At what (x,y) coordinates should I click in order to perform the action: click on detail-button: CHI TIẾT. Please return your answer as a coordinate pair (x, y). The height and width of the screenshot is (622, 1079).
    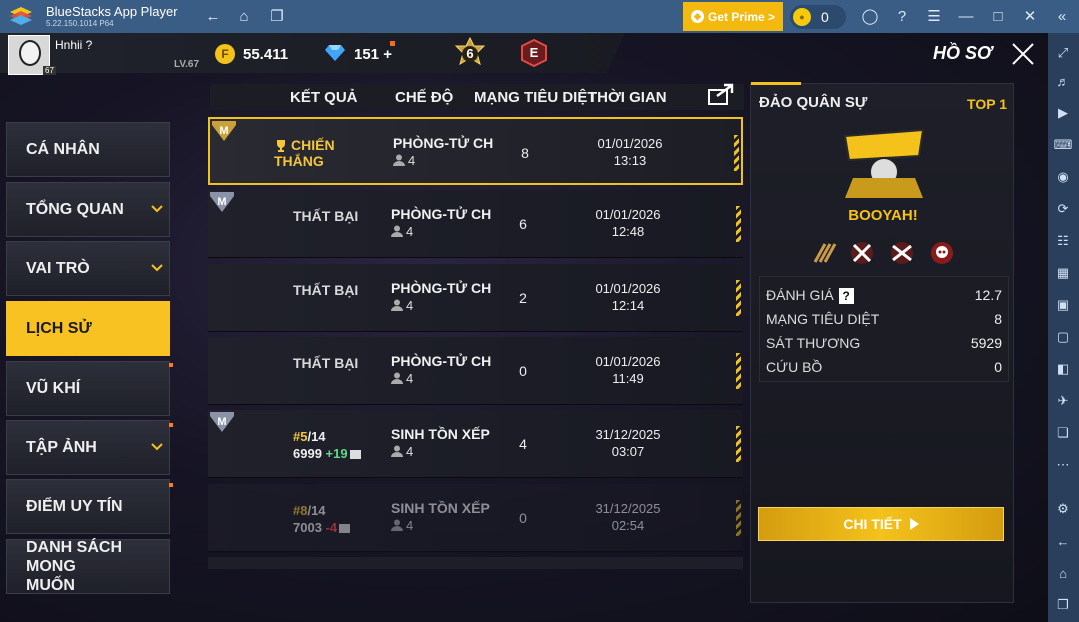
    Looking at the image, I should click on (881, 524).